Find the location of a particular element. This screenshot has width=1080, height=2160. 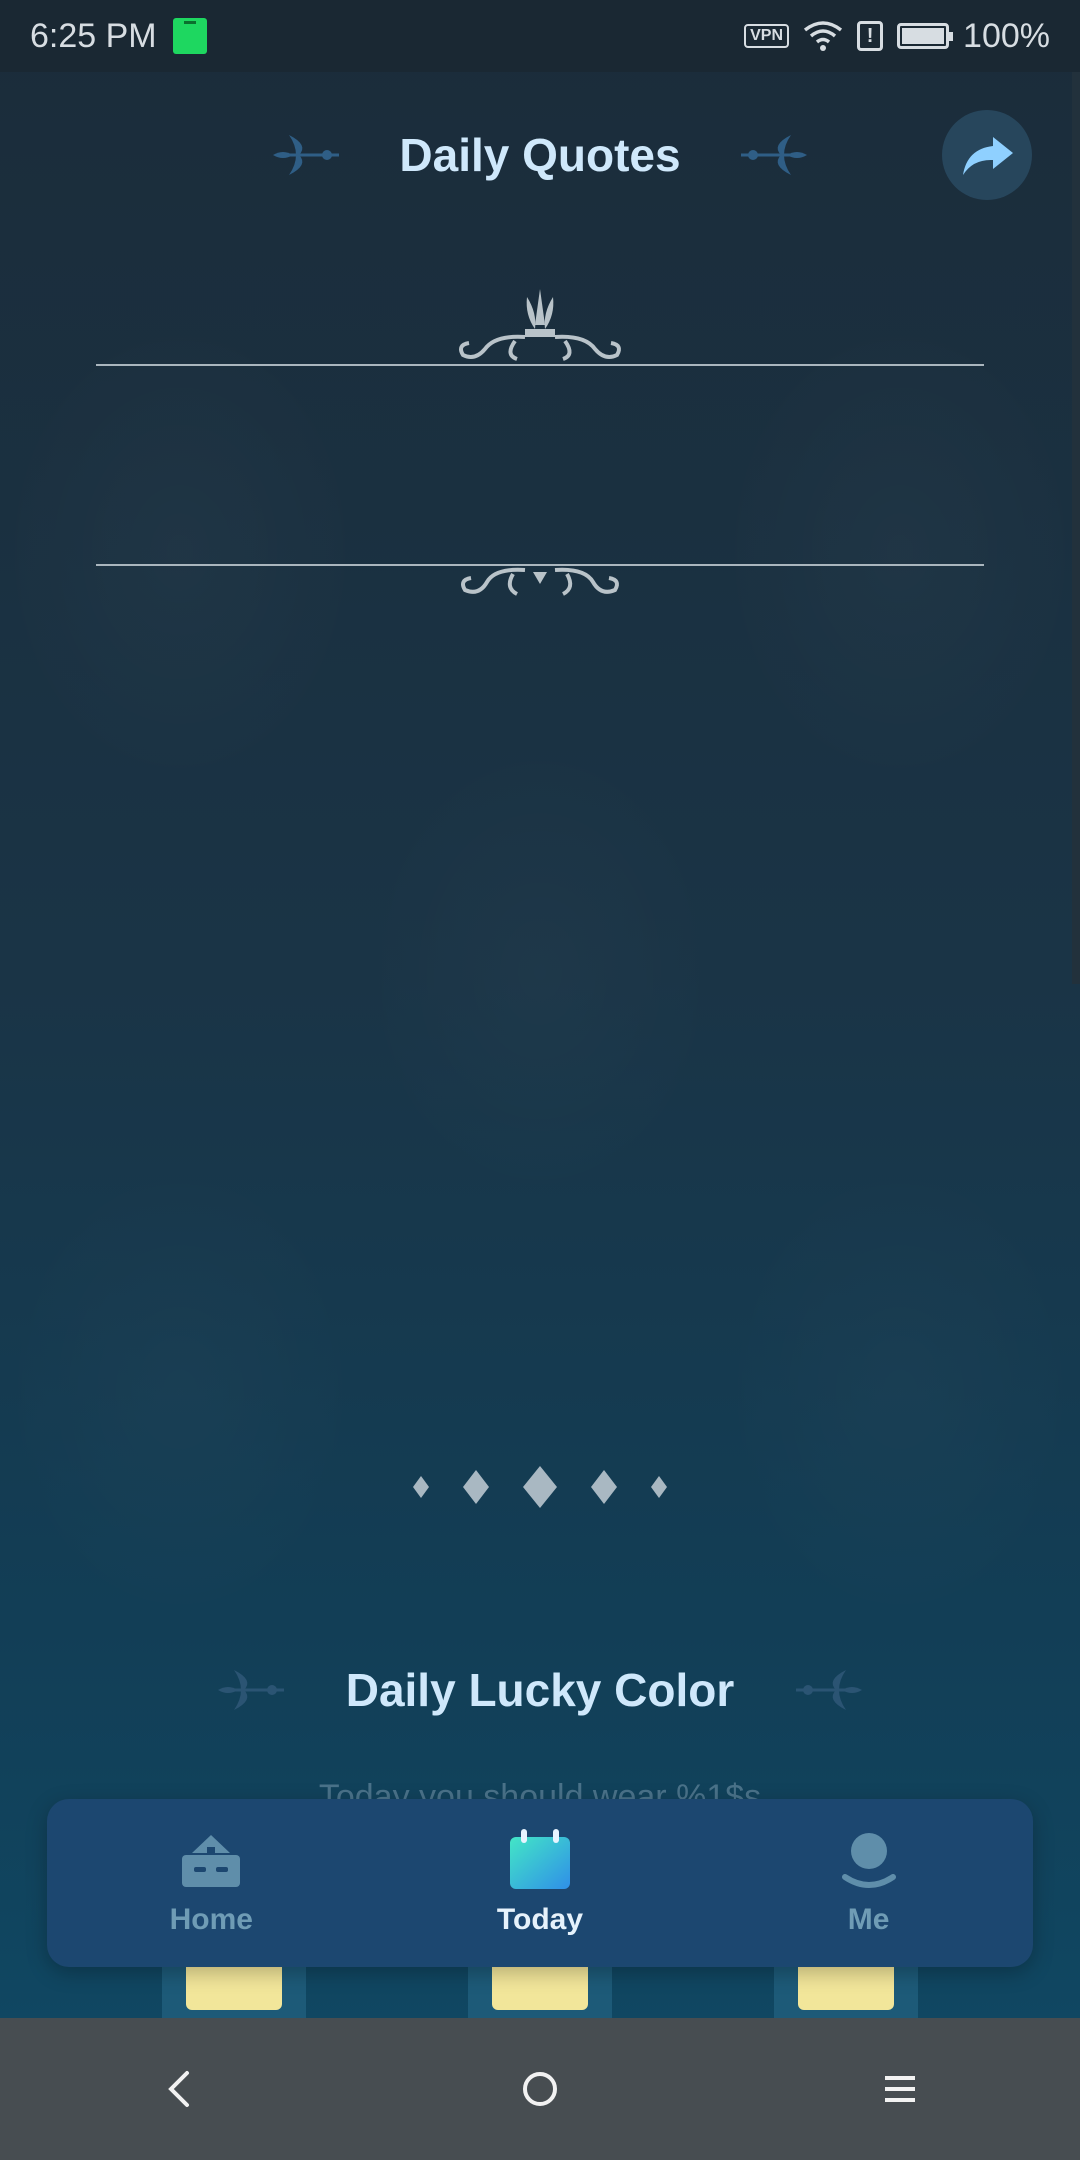

home-nav-button is located at coordinates (540, 2089).